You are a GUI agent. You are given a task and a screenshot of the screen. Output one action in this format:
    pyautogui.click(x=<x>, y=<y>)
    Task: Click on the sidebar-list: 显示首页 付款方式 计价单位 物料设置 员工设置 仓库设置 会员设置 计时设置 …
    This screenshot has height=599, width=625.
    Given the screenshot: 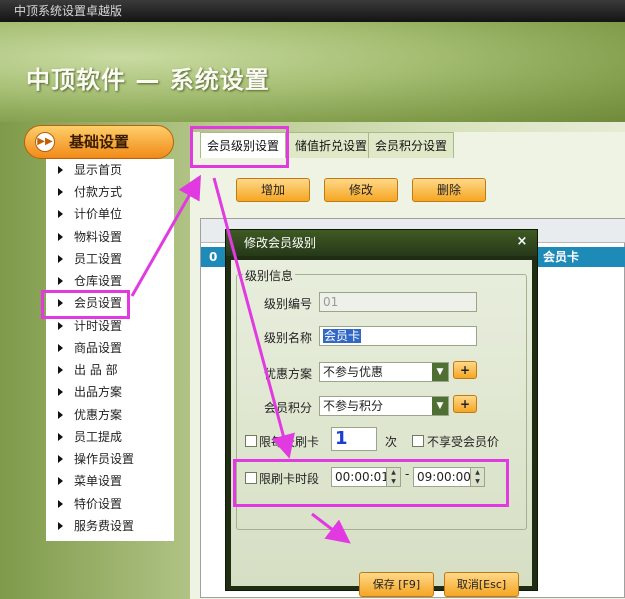 What is the action you would take?
    pyautogui.click(x=110, y=350)
    